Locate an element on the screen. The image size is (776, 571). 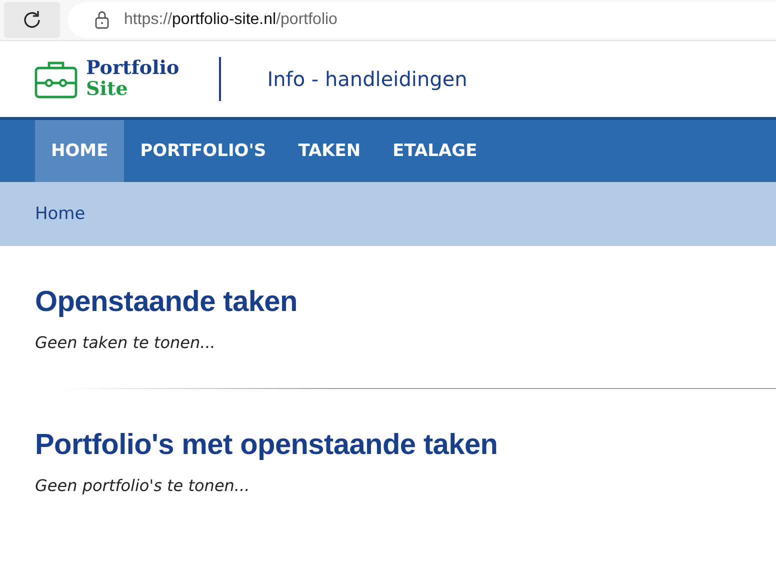
nav-tab: ETALAGE is located at coordinates (435, 151).